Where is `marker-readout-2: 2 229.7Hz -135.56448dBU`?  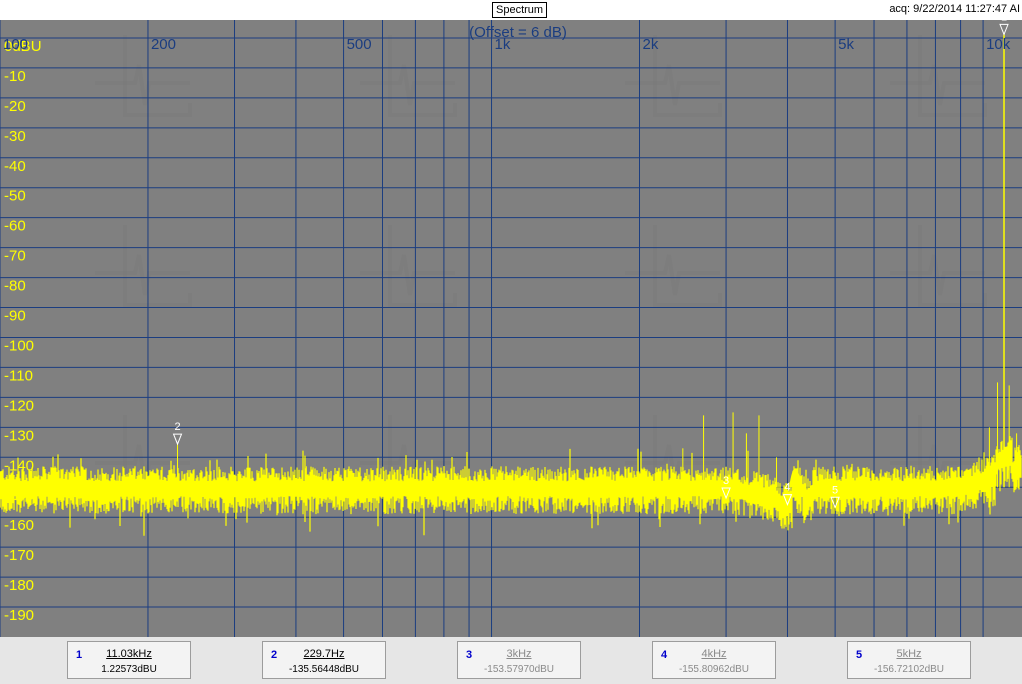 marker-readout-2: 2 229.7Hz -135.56448dBU is located at coordinates (324, 660).